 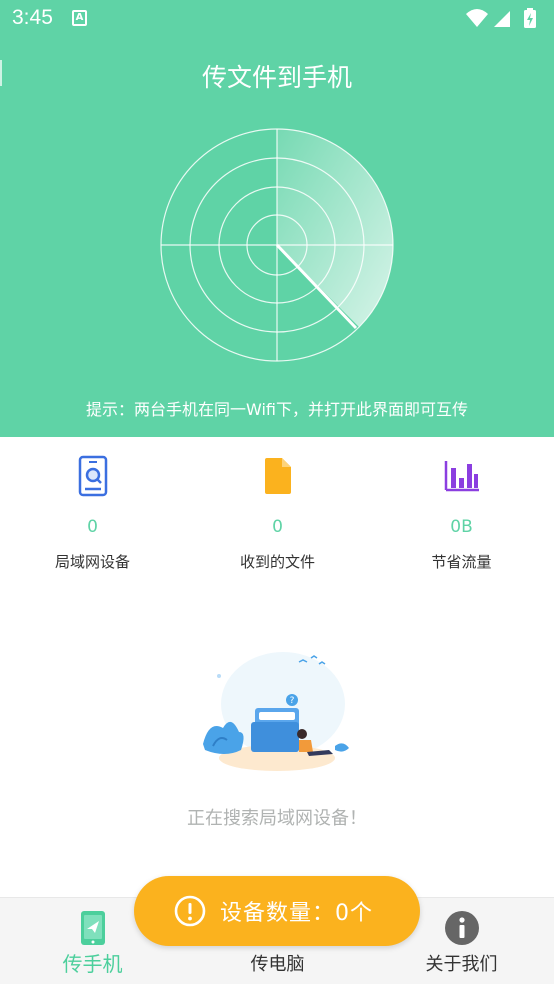 I want to click on hint-text: 提示：两台手机在同一Wifi下，并打开此界面即可互传, so click(x=277, y=409).